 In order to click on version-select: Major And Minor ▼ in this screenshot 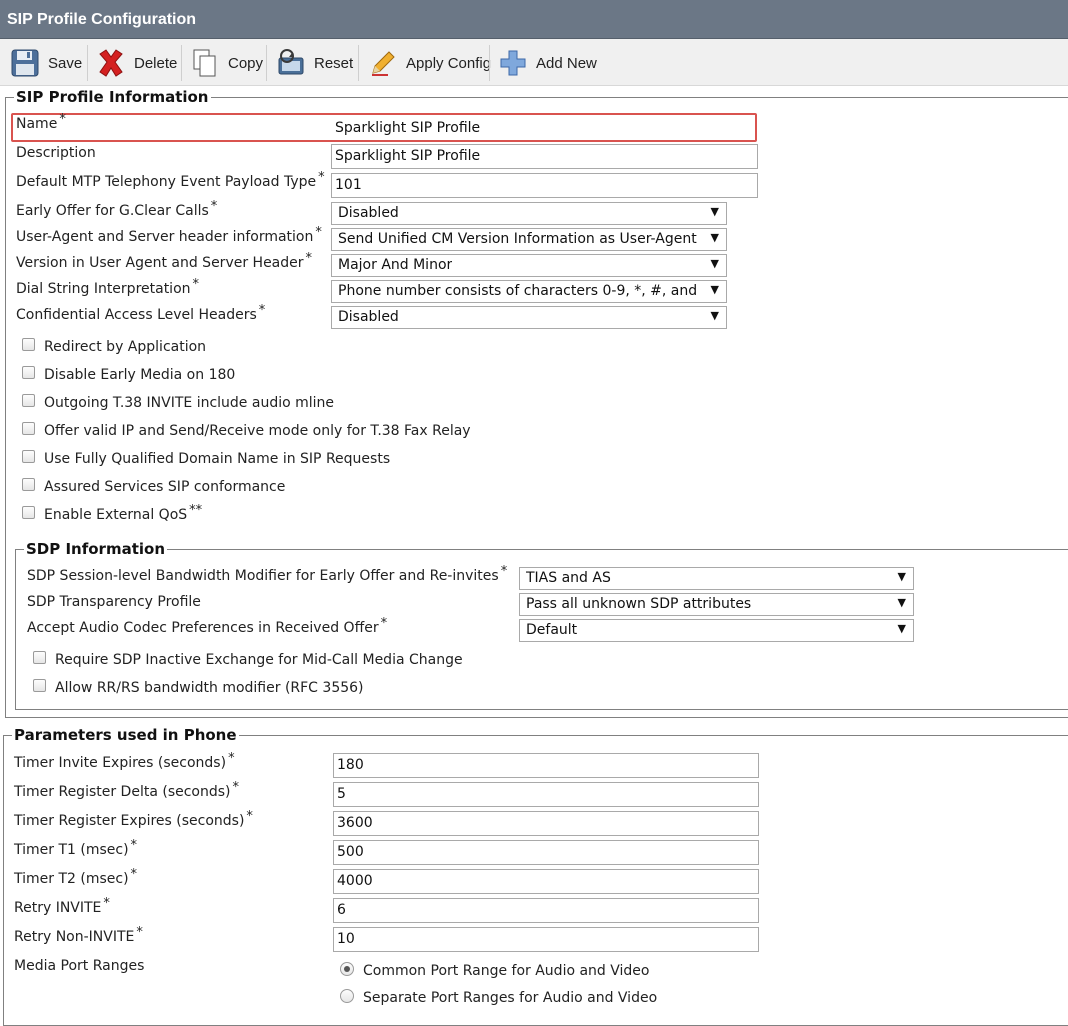, I will do `click(529, 265)`.